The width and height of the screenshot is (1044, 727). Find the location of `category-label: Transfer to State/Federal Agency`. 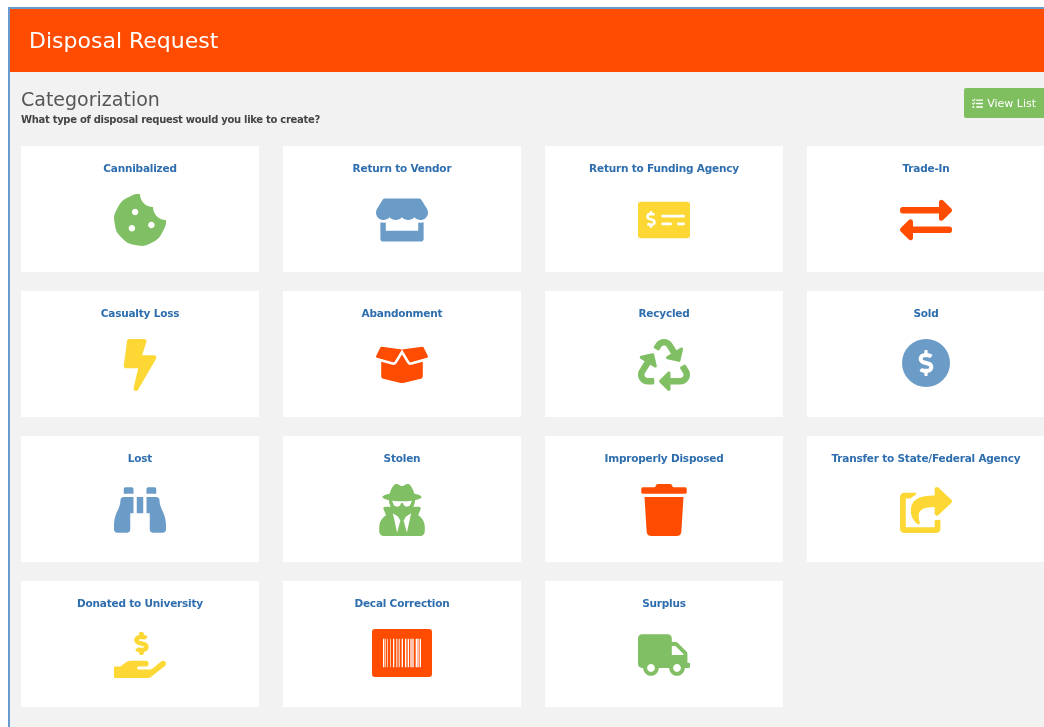

category-label: Transfer to State/Federal Agency is located at coordinates (926, 458).